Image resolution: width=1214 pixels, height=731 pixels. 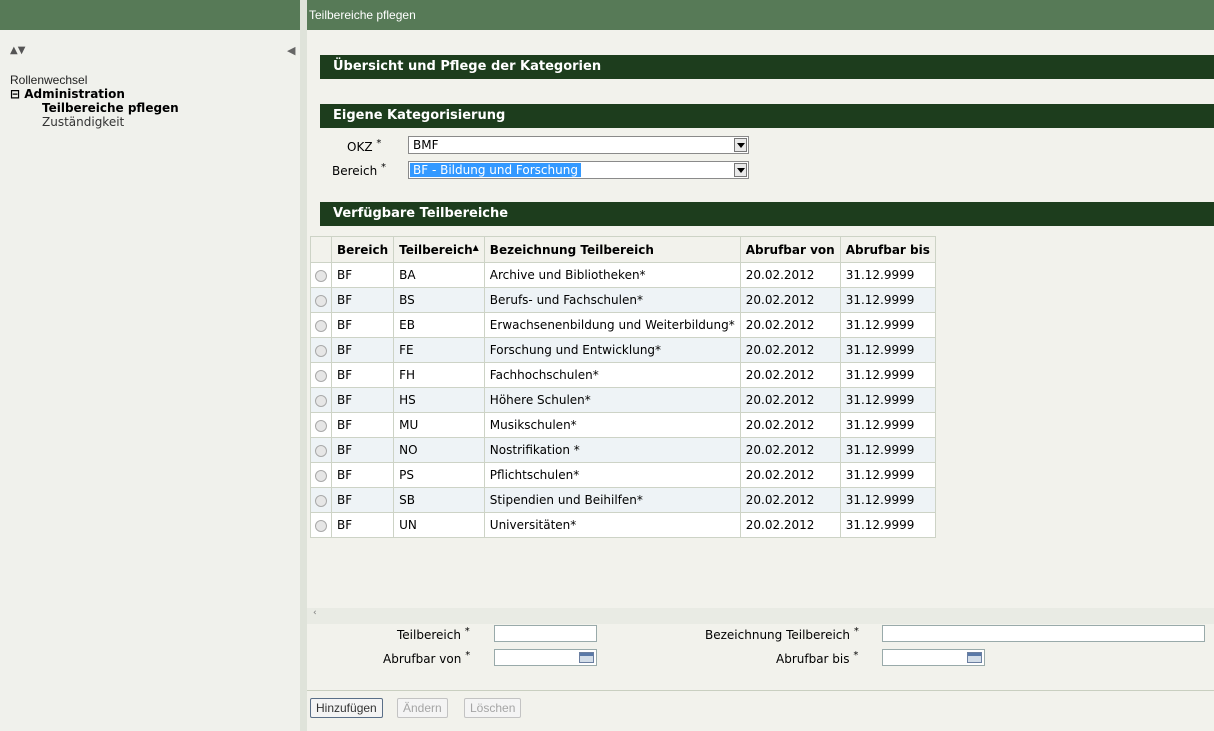 What do you see at coordinates (17, 50) in the screenshot?
I see `sort-arrows-icon: ▲▼` at bounding box center [17, 50].